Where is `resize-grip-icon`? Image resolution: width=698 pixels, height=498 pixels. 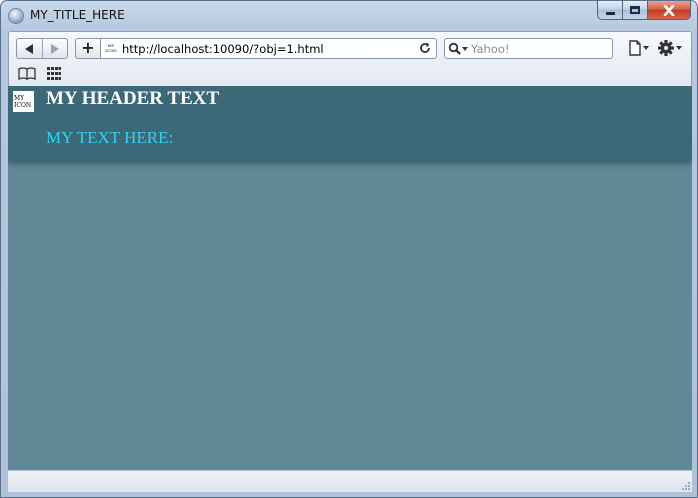 resize-grip-icon is located at coordinates (685, 485).